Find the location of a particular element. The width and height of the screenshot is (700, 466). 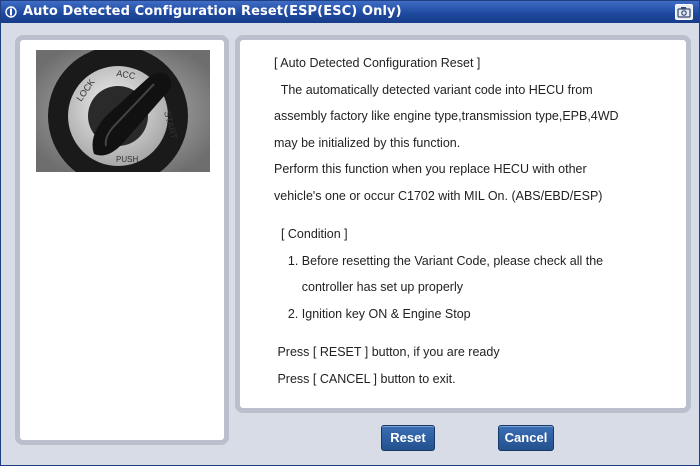

camera-icon is located at coordinates (684, 12).